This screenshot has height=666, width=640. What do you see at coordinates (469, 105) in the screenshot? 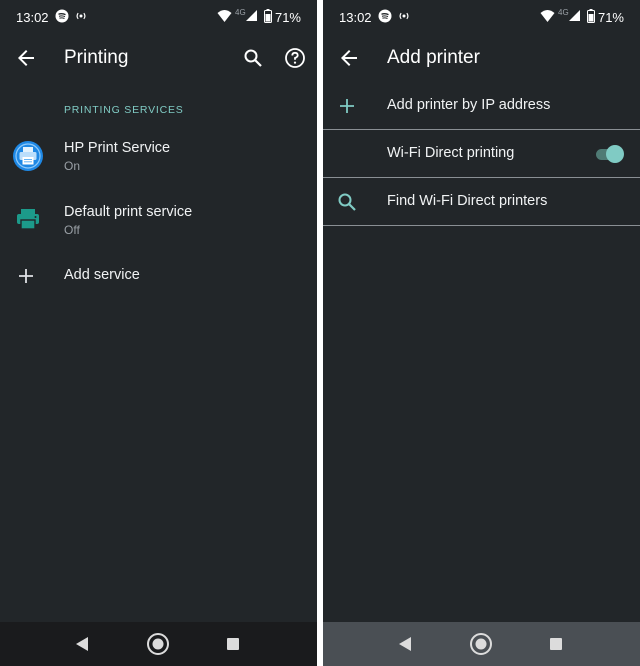
I see `add-printer-by-ip-label: Add printer by IP address` at bounding box center [469, 105].